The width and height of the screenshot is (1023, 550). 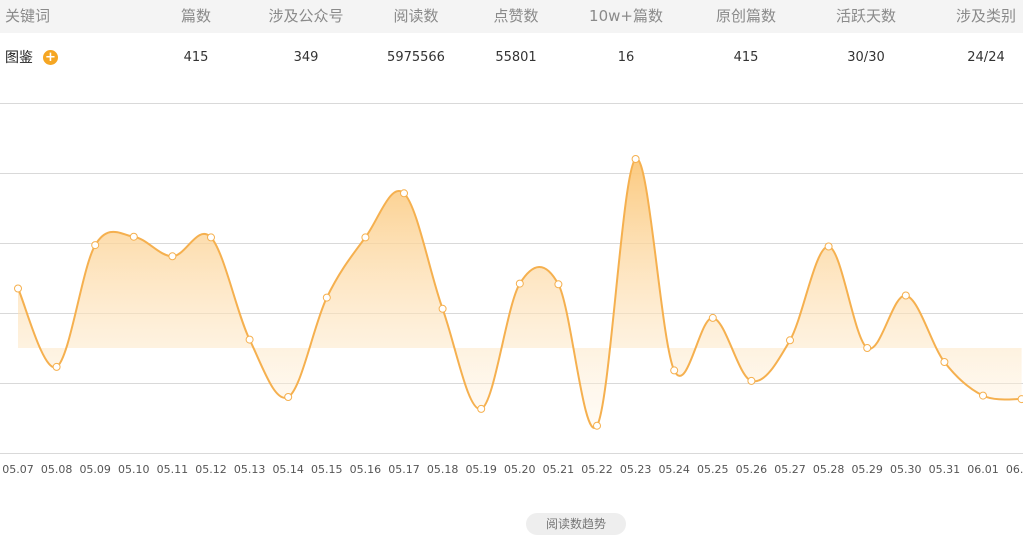 What do you see at coordinates (790, 340) in the screenshot?
I see `data-point-05.27` at bounding box center [790, 340].